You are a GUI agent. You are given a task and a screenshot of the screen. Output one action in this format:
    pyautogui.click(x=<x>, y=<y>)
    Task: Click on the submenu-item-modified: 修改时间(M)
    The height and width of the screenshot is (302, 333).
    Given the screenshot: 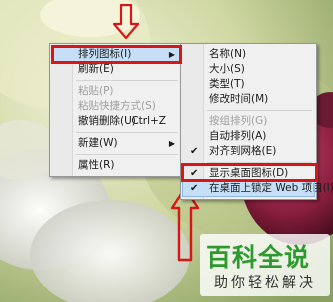 What is the action you would take?
    pyautogui.click(x=248, y=99)
    